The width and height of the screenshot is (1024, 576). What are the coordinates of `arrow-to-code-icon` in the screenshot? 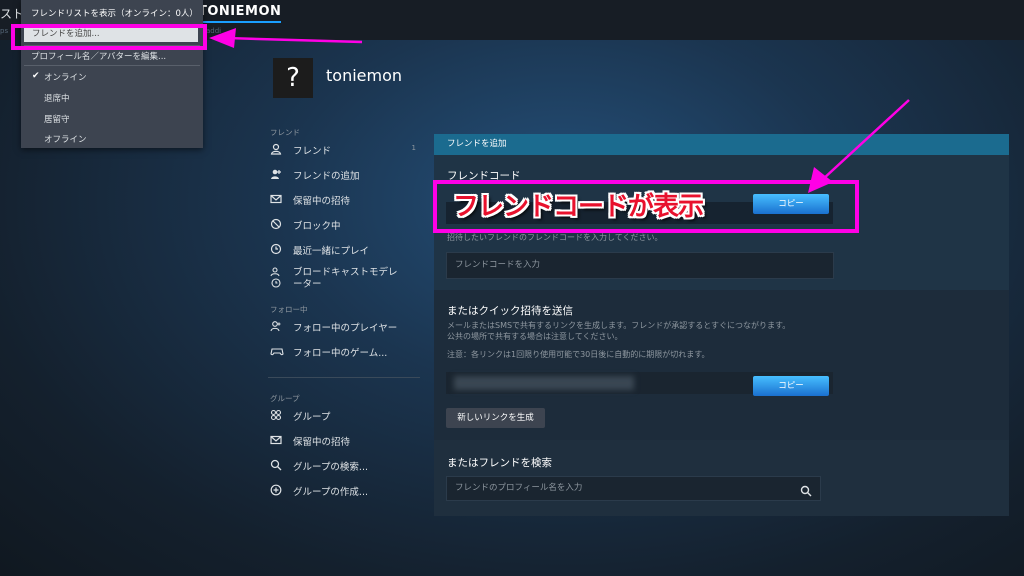 It's located at (859, 146).